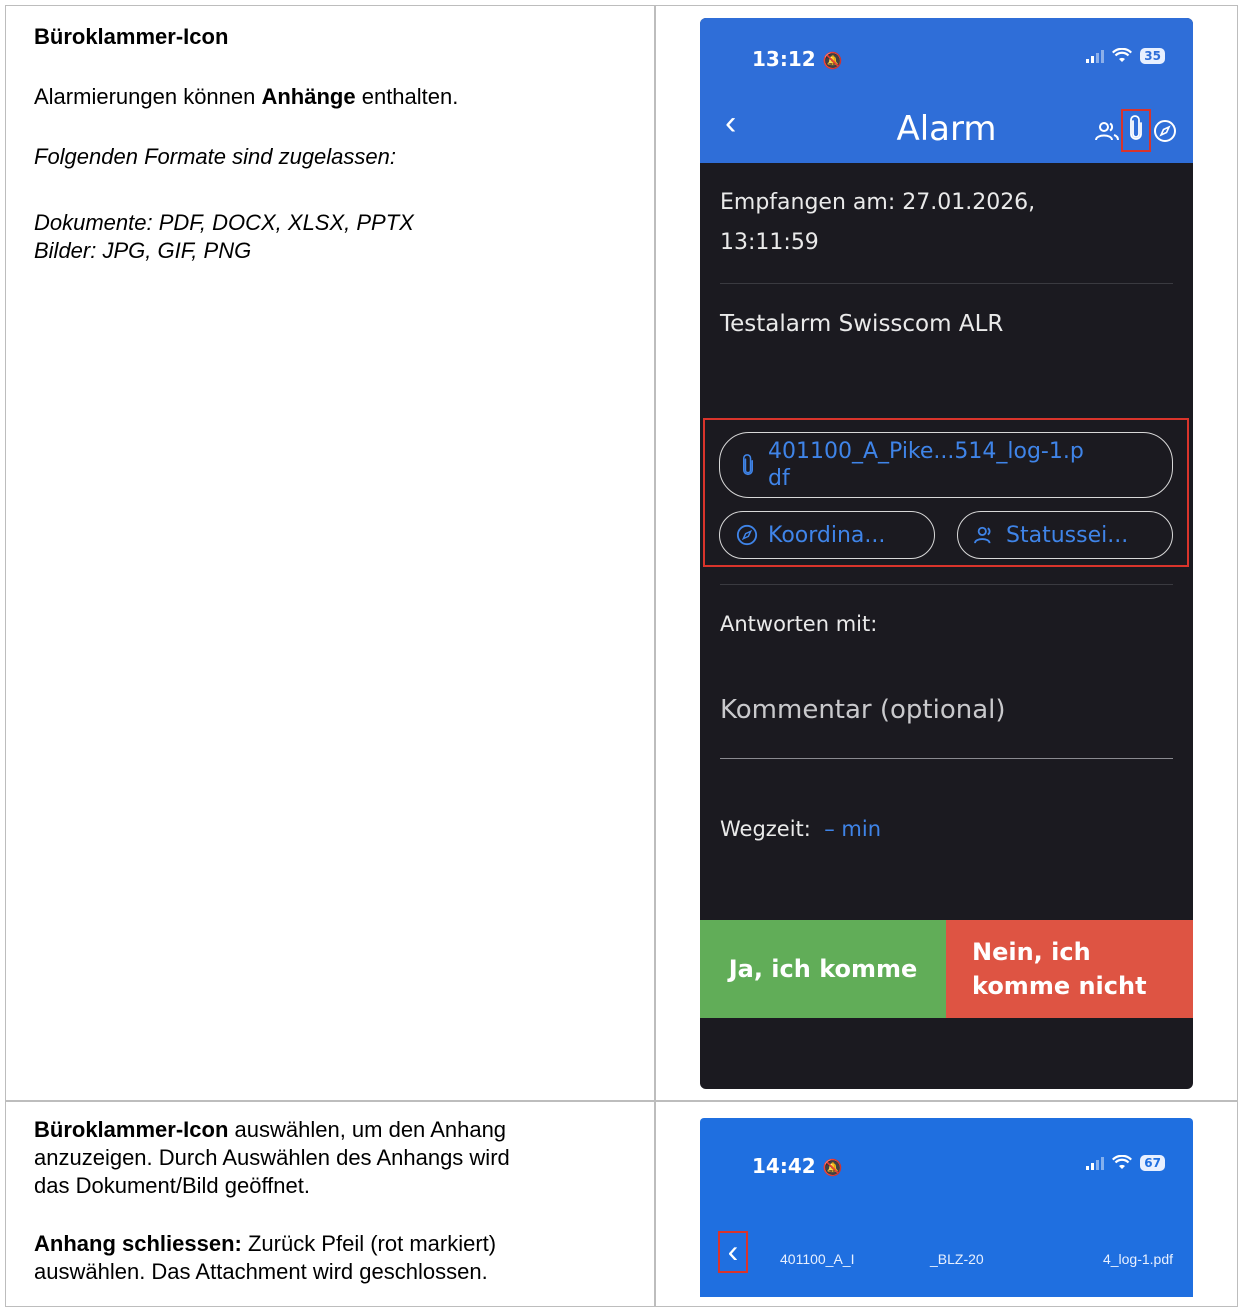 This screenshot has width=1243, height=1312. Describe the element at coordinates (946, 465) in the screenshot. I see `attachment-chip: 401100_A_Pike...514_log-1.p df` at that location.